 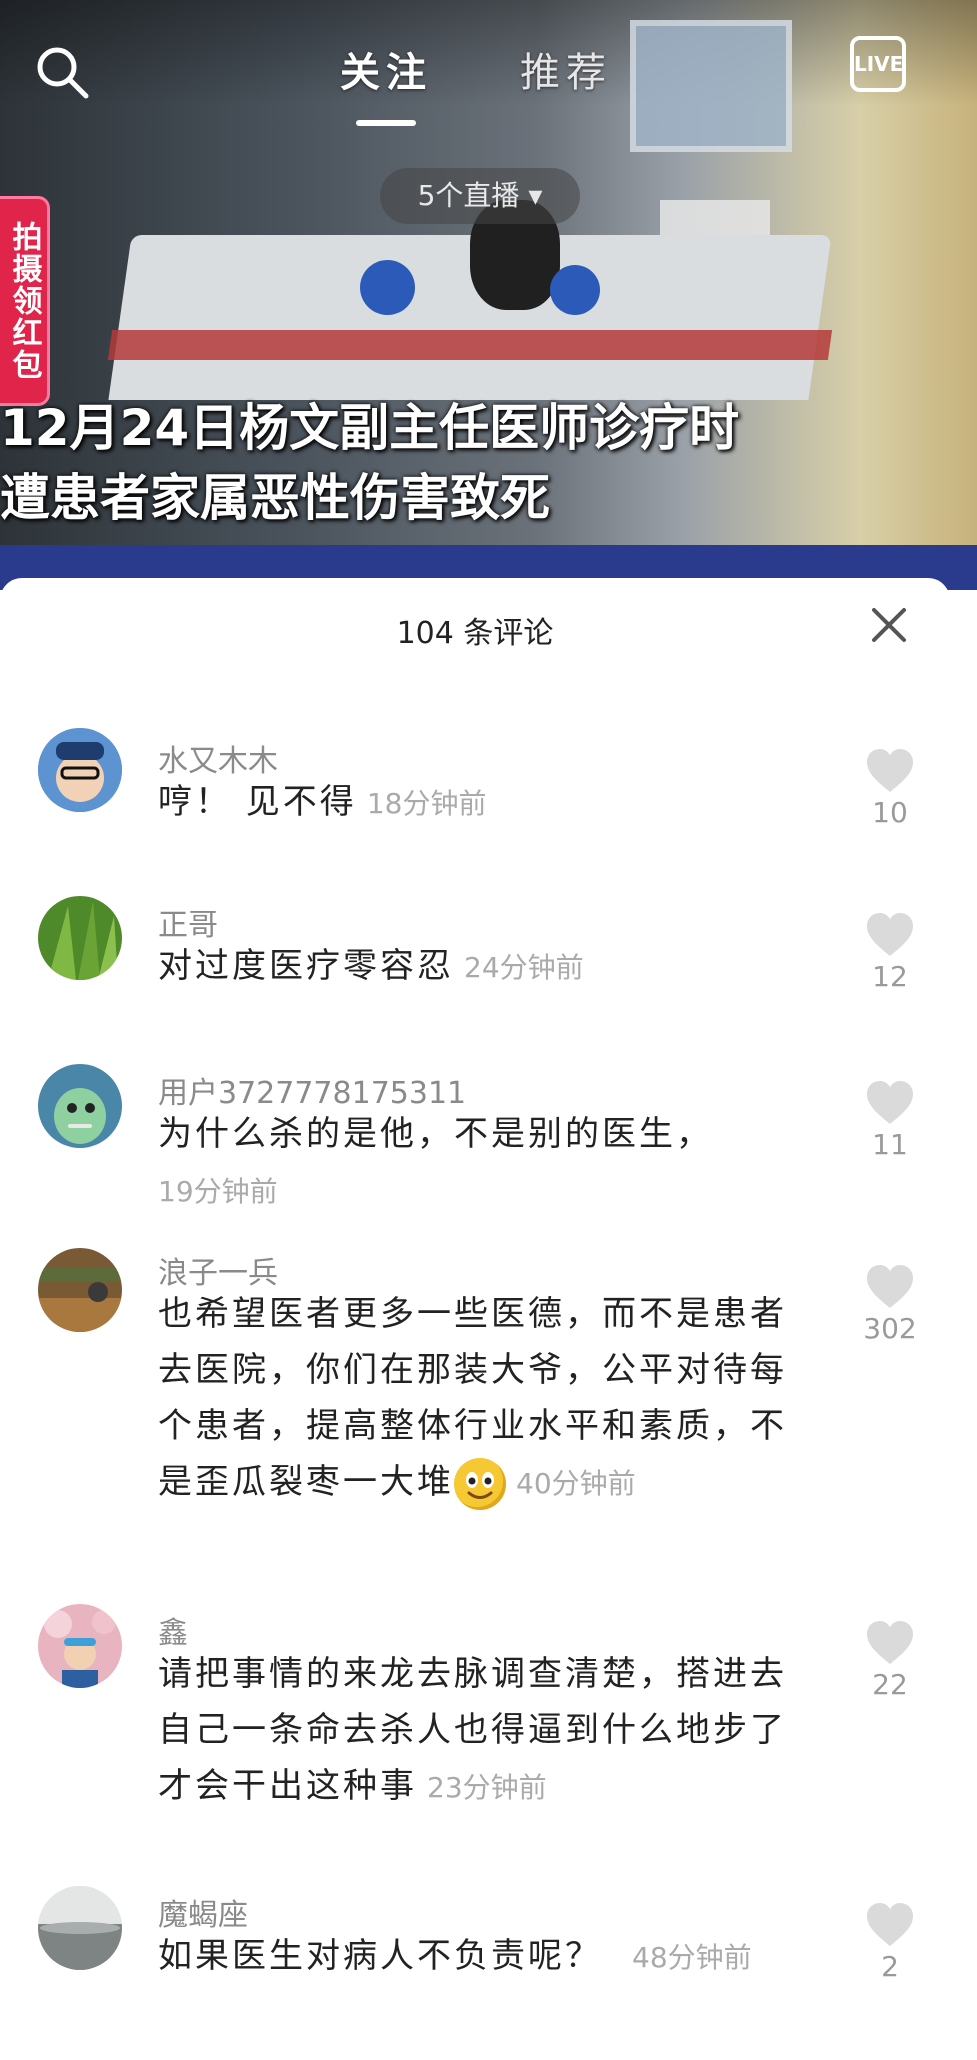 What do you see at coordinates (435, 1134) in the screenshot?
I see `comment-body: 为什么杀的是他，不是别的医生，` at bounding box center [435, 1134].